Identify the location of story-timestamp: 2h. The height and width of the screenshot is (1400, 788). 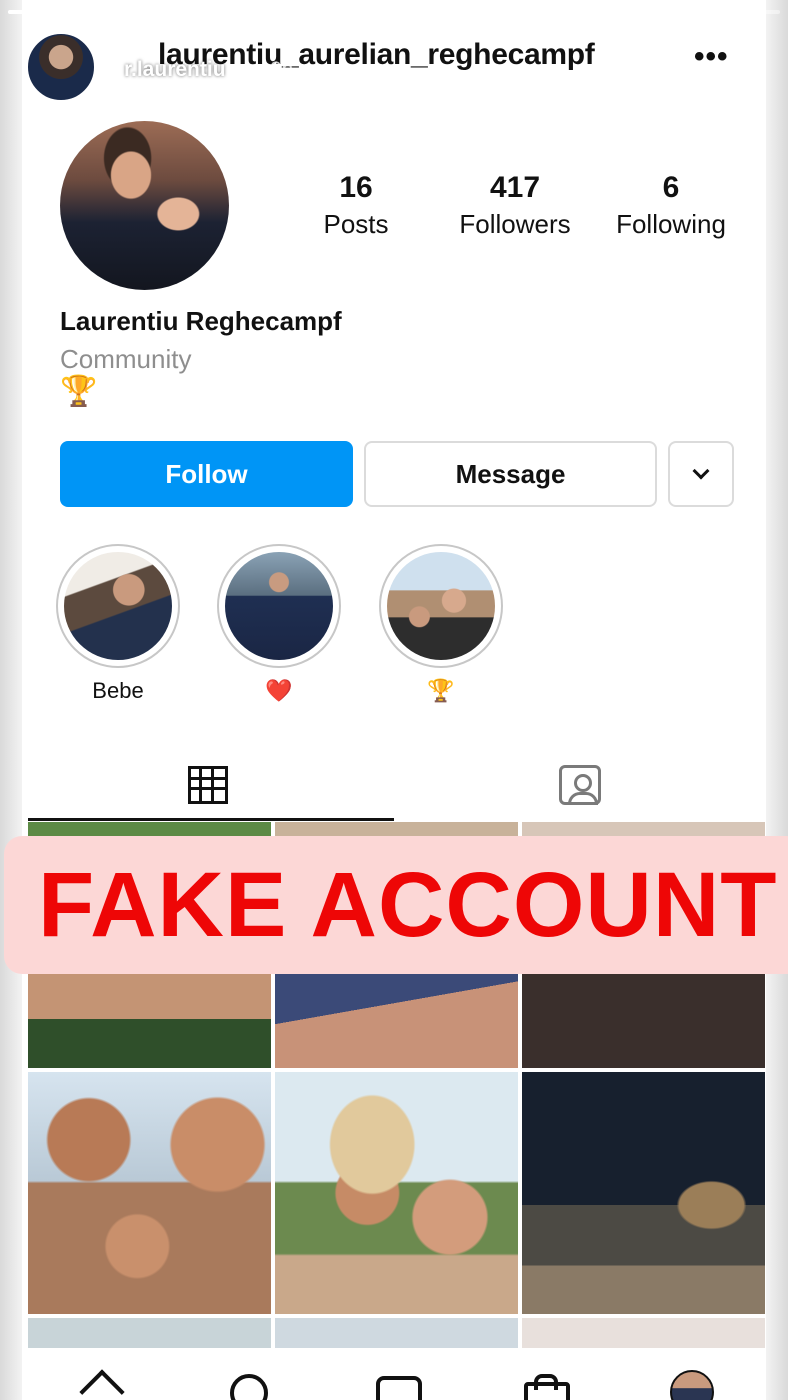
(282, 69).